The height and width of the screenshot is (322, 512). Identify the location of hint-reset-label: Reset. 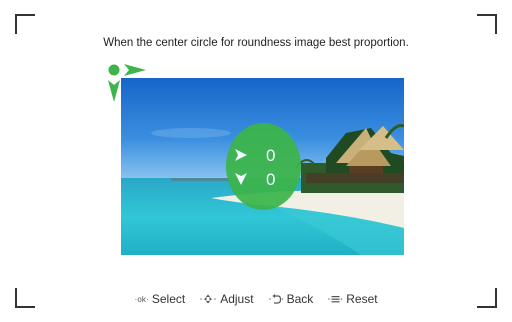
(362, 299).